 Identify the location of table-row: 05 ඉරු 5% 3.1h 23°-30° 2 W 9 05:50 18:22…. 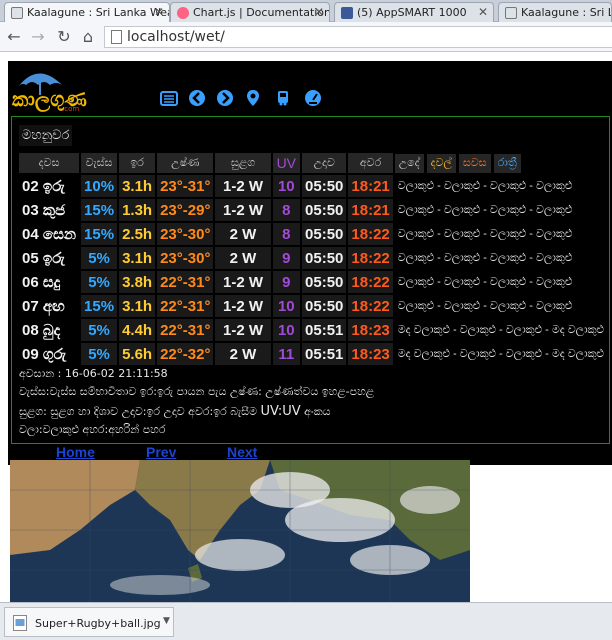
(313, 258).